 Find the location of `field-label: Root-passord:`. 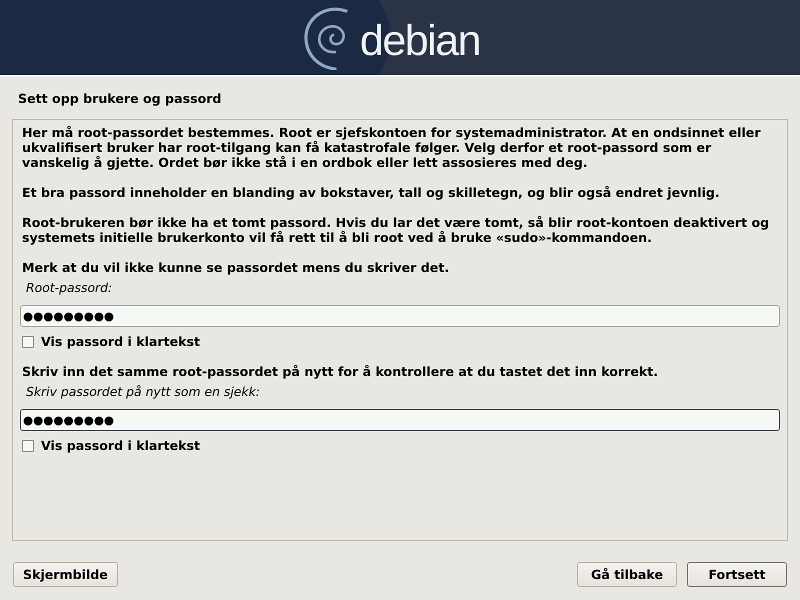

field-label: Root-passord: is located at coordinates (69, 287).